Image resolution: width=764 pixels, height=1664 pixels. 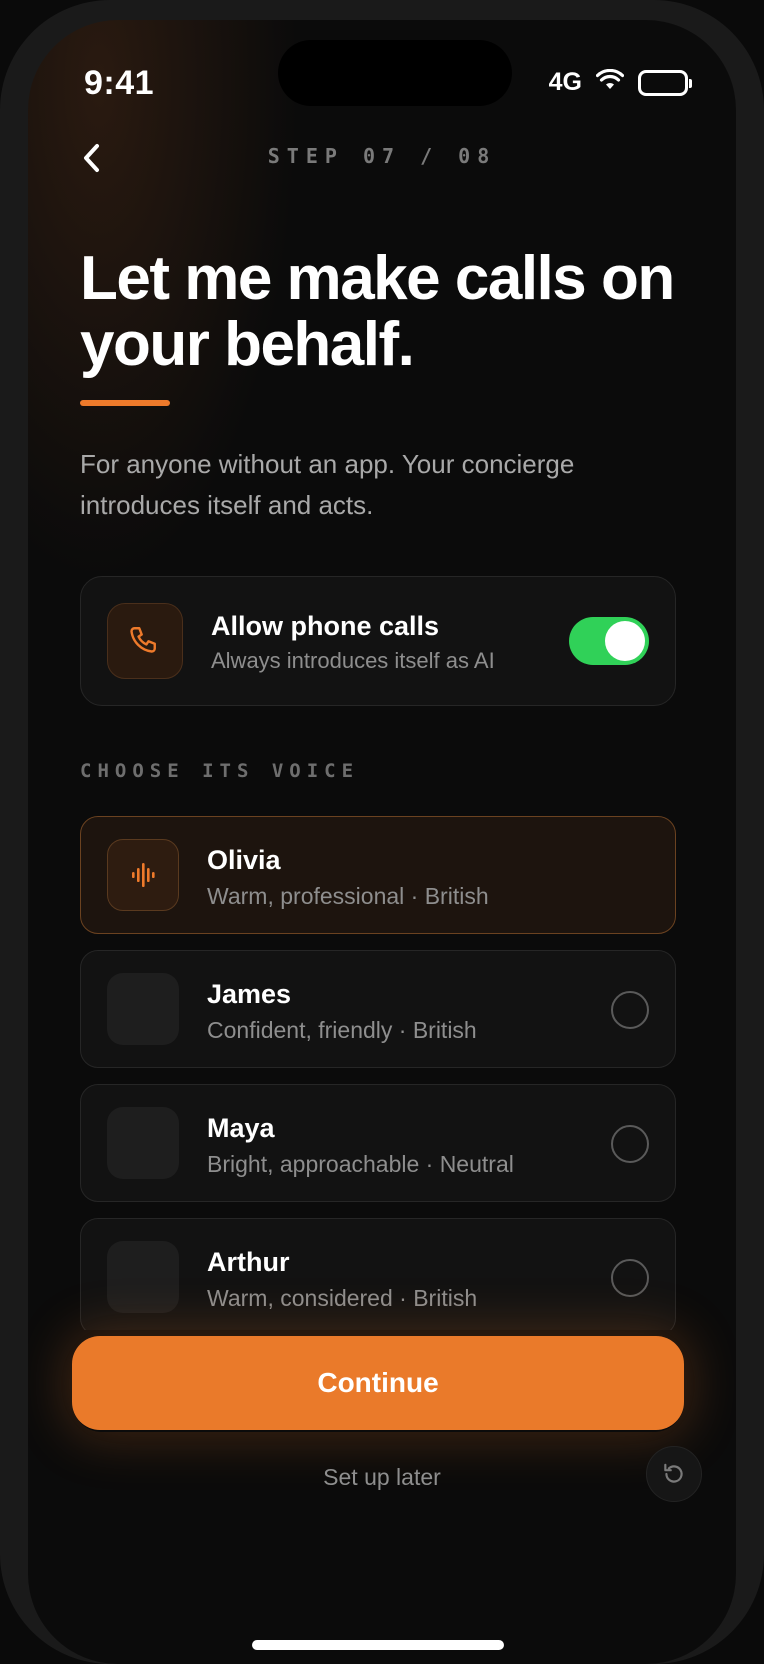 I want to click on phone-calls-title: Allow phone calls, so click(x=325, y=626).